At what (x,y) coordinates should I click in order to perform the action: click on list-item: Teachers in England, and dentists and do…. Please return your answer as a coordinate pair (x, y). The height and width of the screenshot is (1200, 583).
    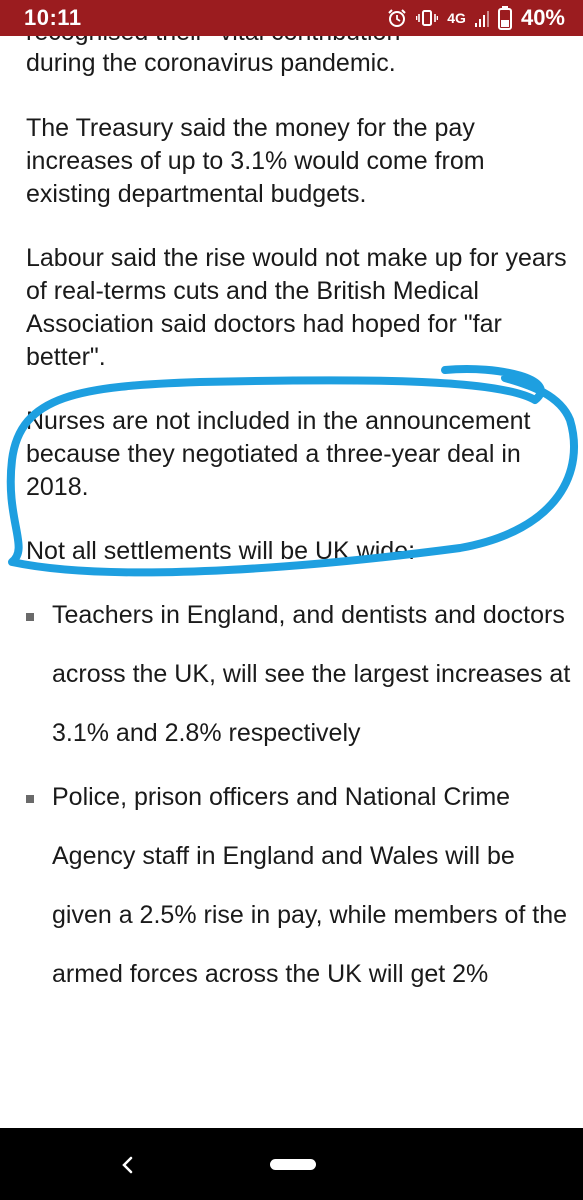
    Looking at the image, I should click on (298, 674).